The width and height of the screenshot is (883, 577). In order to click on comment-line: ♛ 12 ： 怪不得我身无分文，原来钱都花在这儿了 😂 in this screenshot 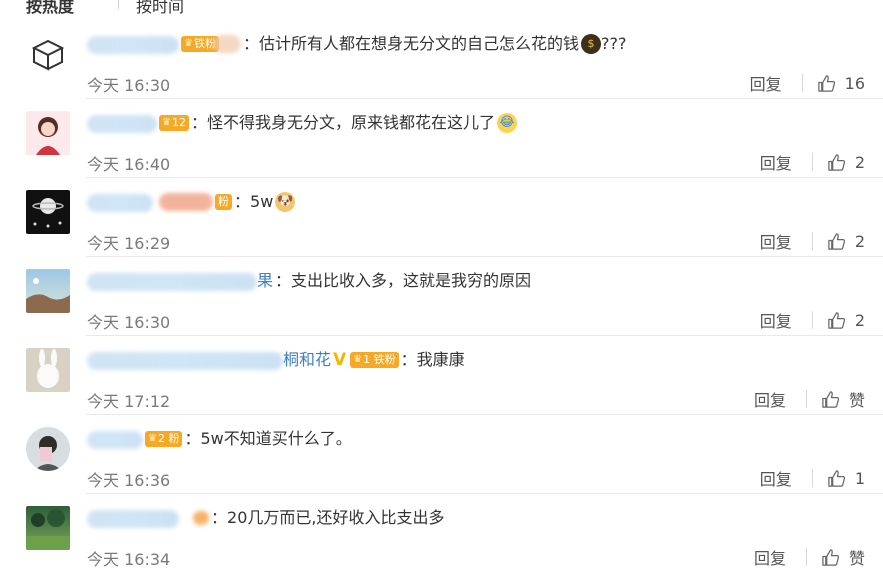, I will do `click(302, 123)`.